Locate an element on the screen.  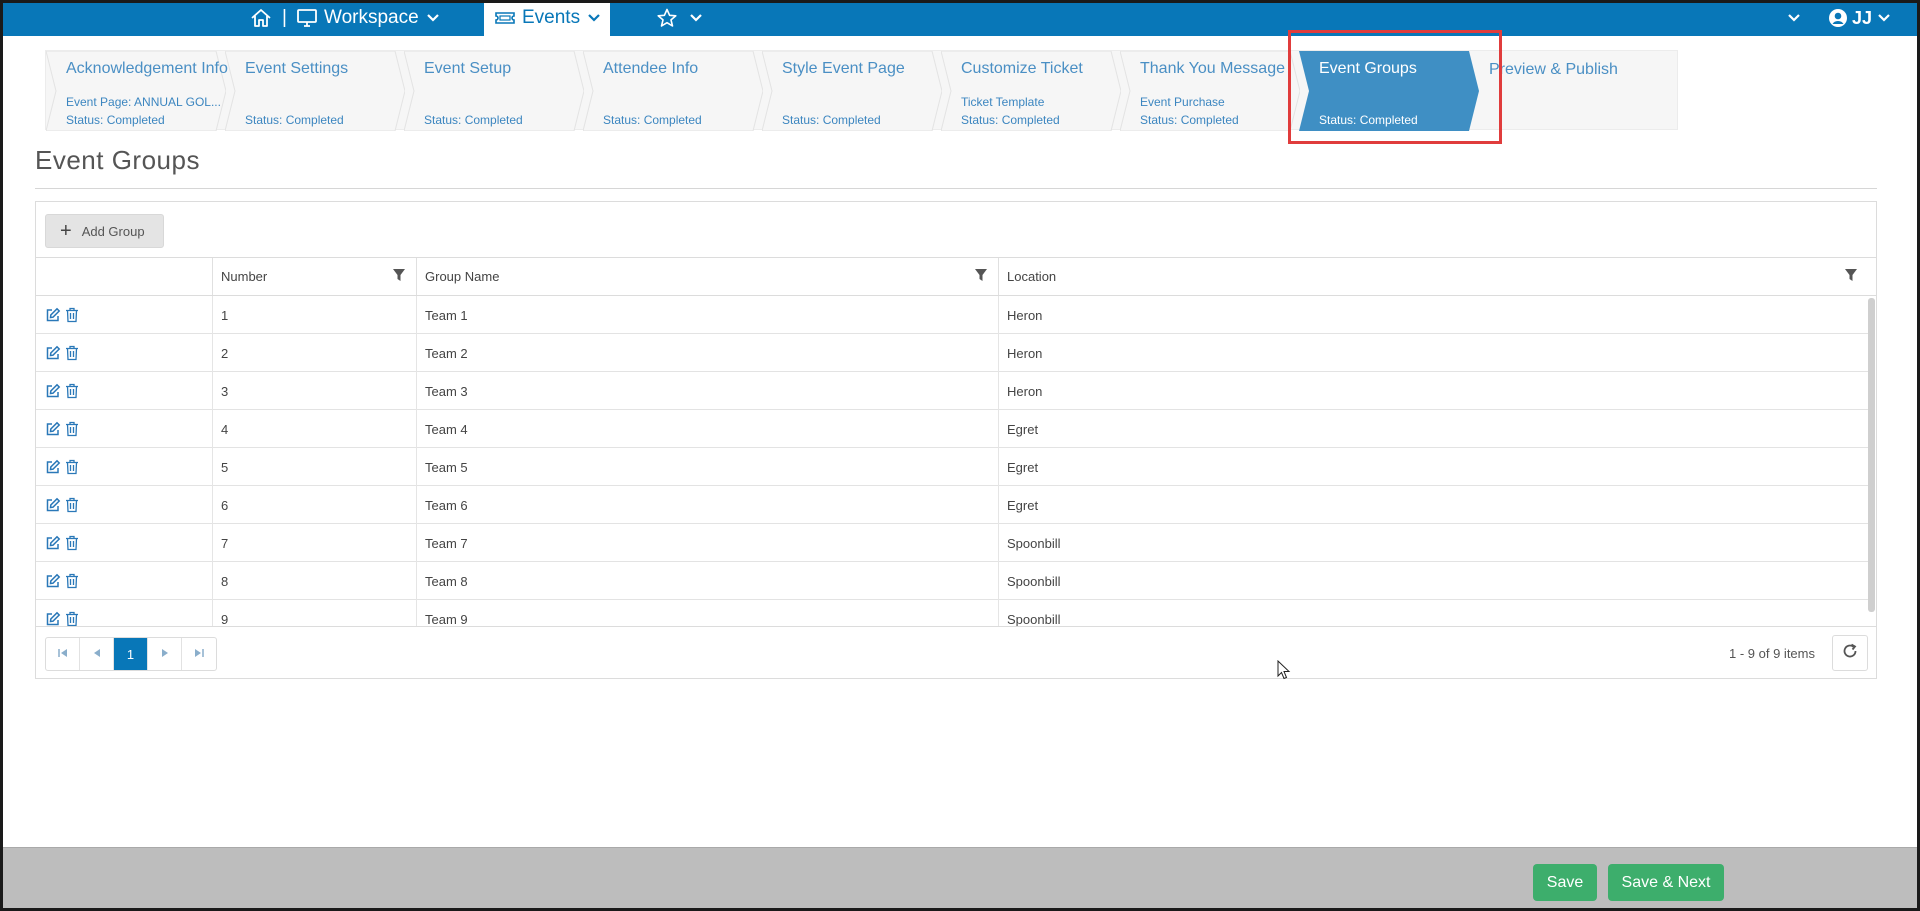
active-step-highlight is located at coordinates (1395, 87).